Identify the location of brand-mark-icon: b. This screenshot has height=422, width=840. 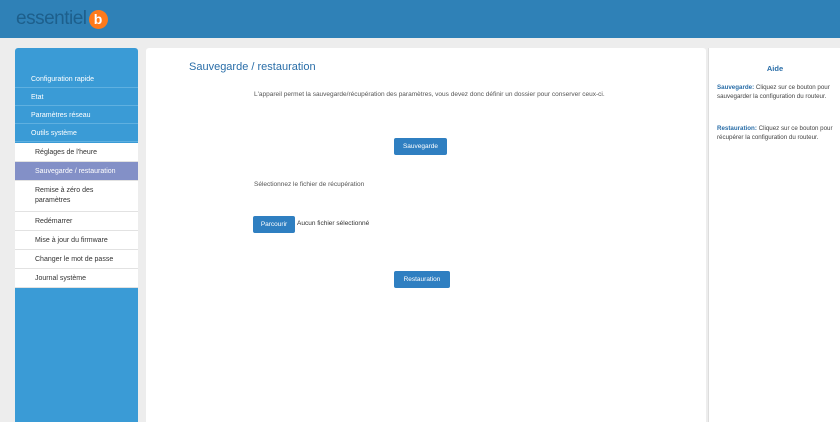
(98, 19).